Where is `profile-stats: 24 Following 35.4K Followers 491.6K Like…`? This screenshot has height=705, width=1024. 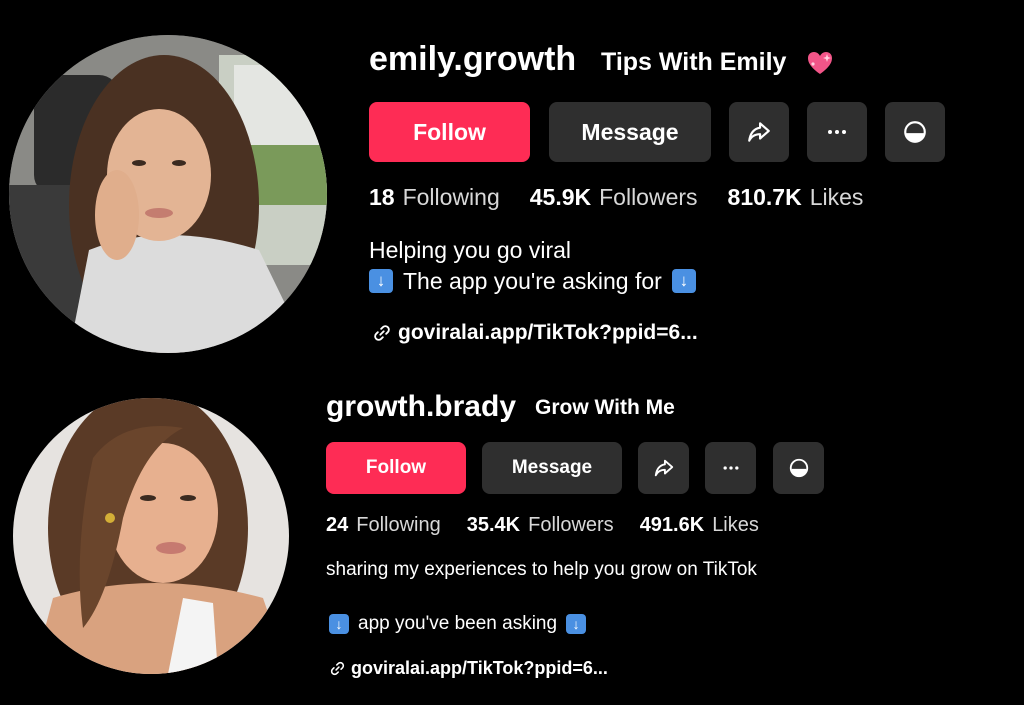
profile-stats: 24 Following 35.4K Followers 491.6K Like… is located at coordinates (542, 525).